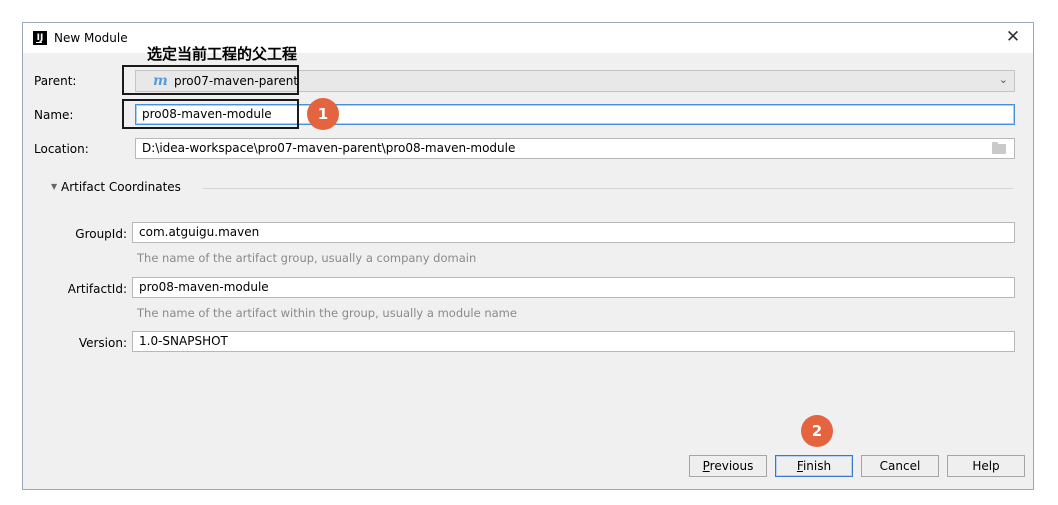 The image size is (1058, 505). Describe the element at coordinates (573, 232) in the screenshot. I see `groupid-field: com.atguigu.maven` at that location.